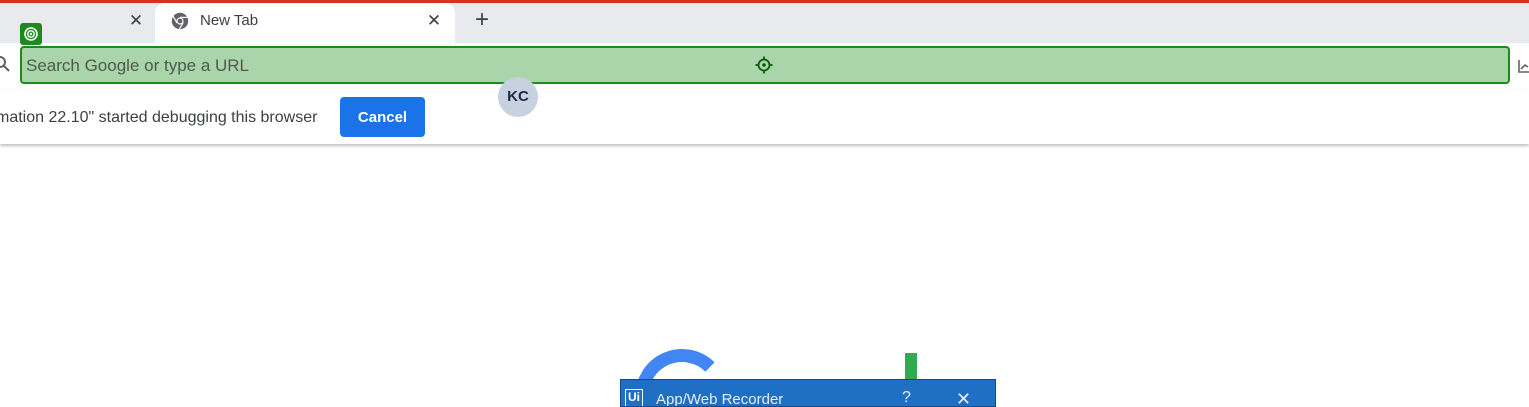 Image resolution: width=1529 pixels, height=407 pixels. I want to click on uipath-logo-icon: Ui, so click(634, 397).